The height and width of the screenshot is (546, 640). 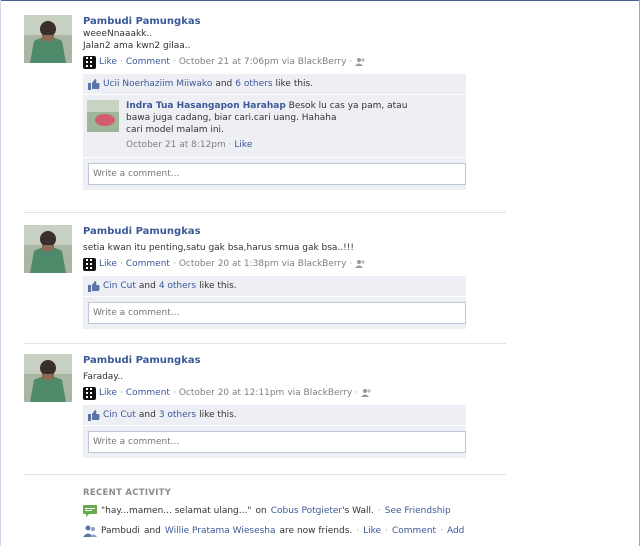 What do you see at coordinates (176, 511) in the screenshot?
I see `wall-post-quote: "hay...mamen... selamat ulang..."` at bounding box center [176, 511].